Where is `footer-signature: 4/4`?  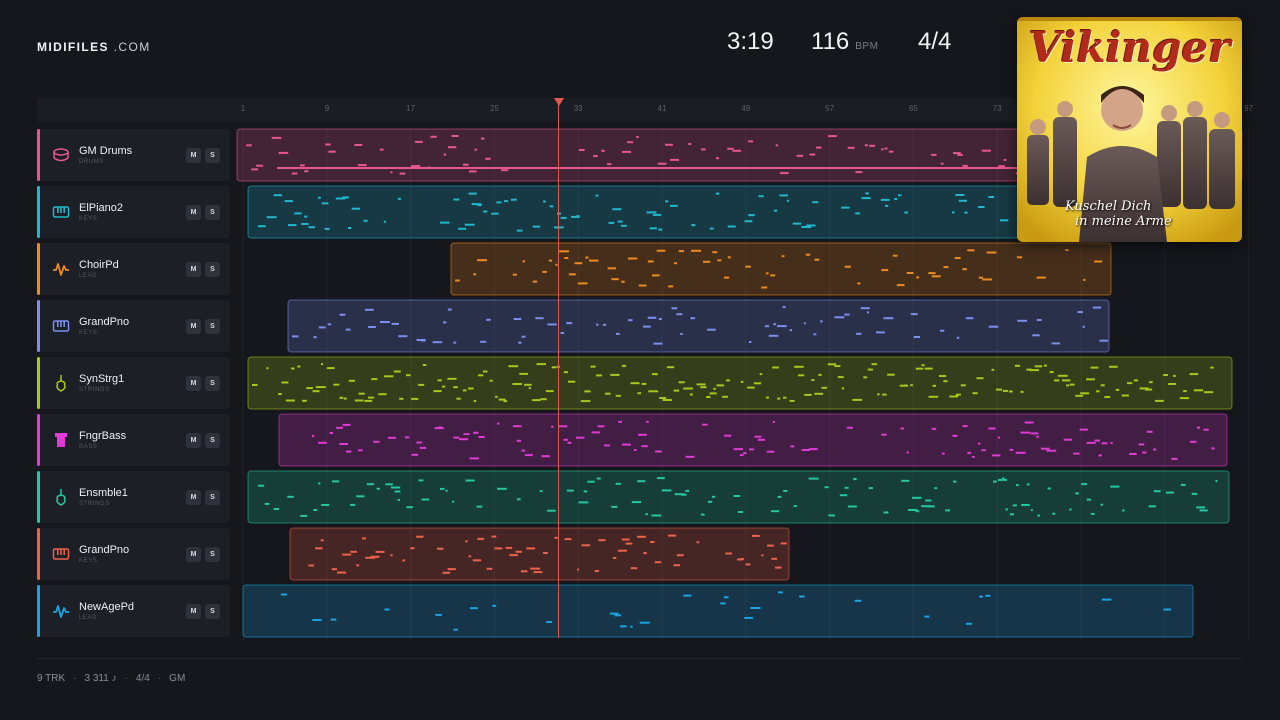 footer-signature: 4/4 is located at coordinates (142, 678).